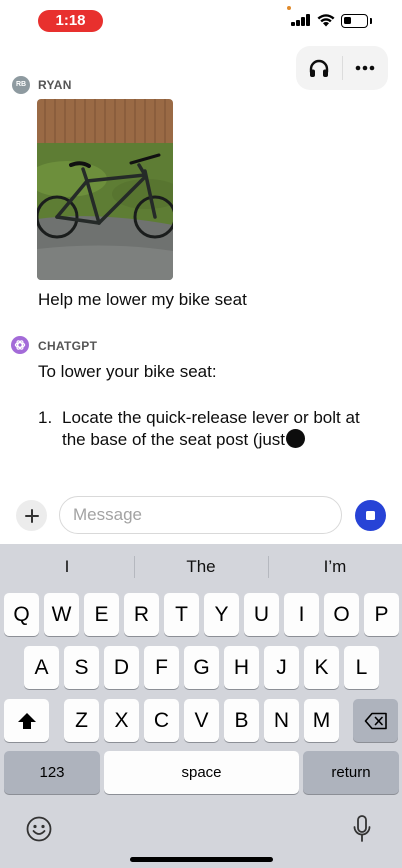 The height and width of the screenshot is (868, 402). I want to click on assistant-name: CHATGPT, so click(68, 346).